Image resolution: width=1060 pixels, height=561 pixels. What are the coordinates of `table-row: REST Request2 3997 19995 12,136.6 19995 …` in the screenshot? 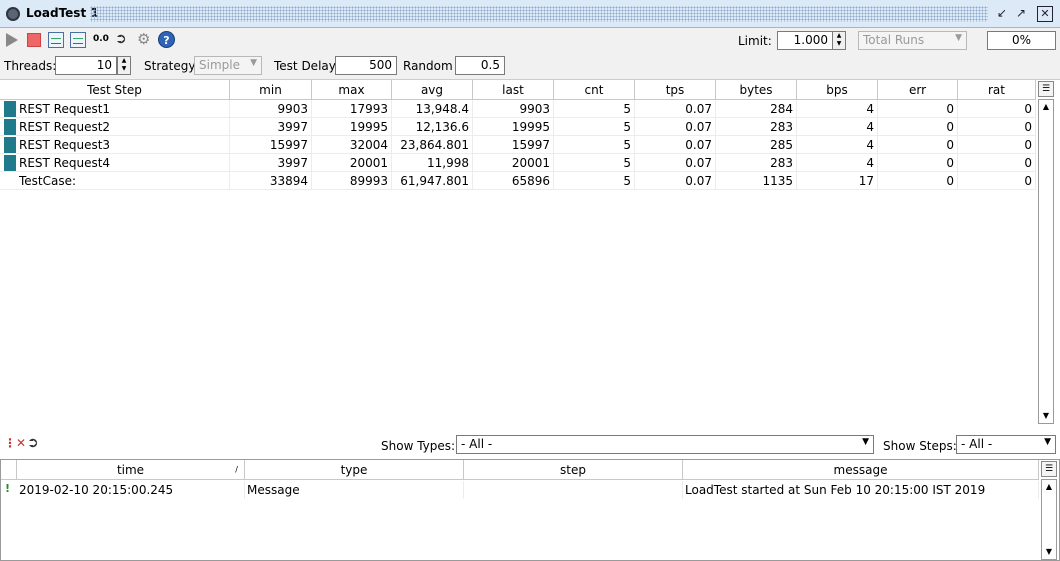 It's located at (518, 127).